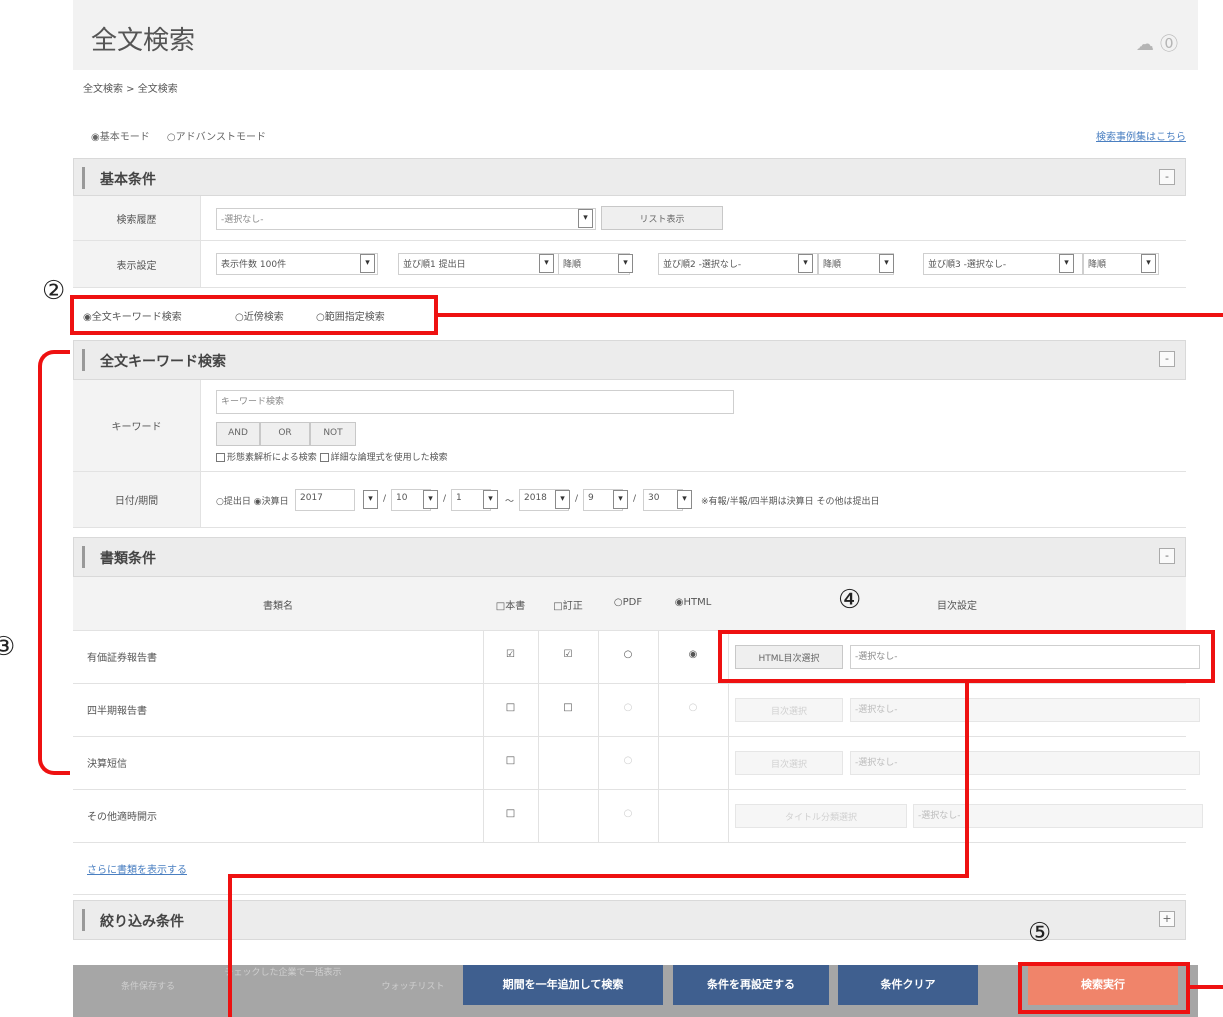 This screenshot has height=1017, width=1223. I want to click on doc-name: 有価証券報告書, so click(122, 658).